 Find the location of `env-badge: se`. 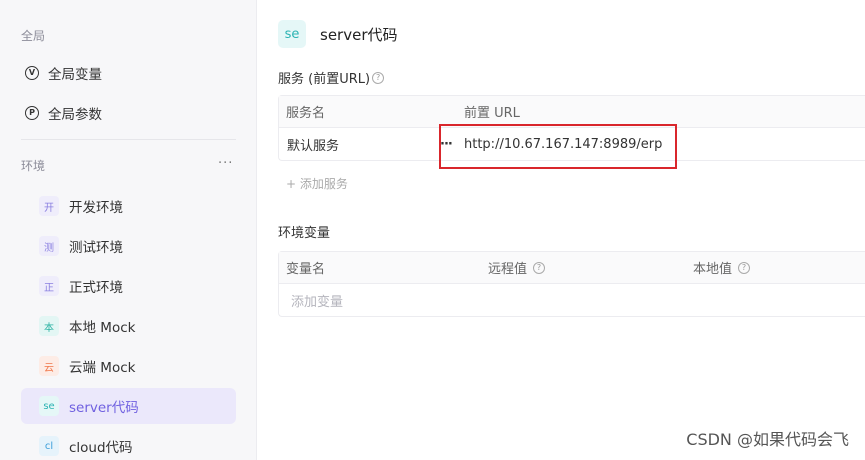

env-badge: se is located at coordinates (49, 406).